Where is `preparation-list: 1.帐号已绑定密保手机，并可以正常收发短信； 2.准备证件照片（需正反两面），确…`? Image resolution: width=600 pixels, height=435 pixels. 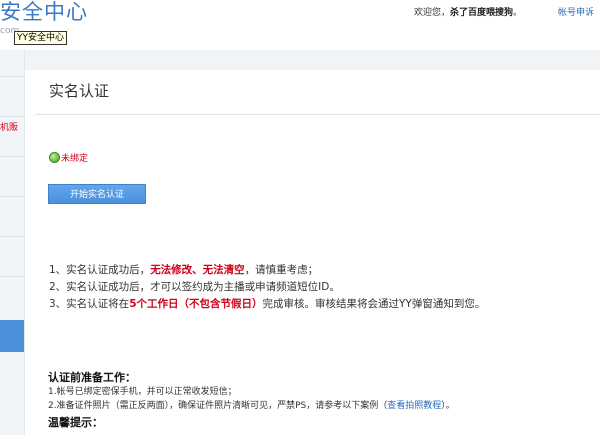 preparation-list: 1.帐号已绑定密保手机，并可以正常收发短信； 2.准备证件照片（需正反两面），确… is located at coordinates (251, 399).